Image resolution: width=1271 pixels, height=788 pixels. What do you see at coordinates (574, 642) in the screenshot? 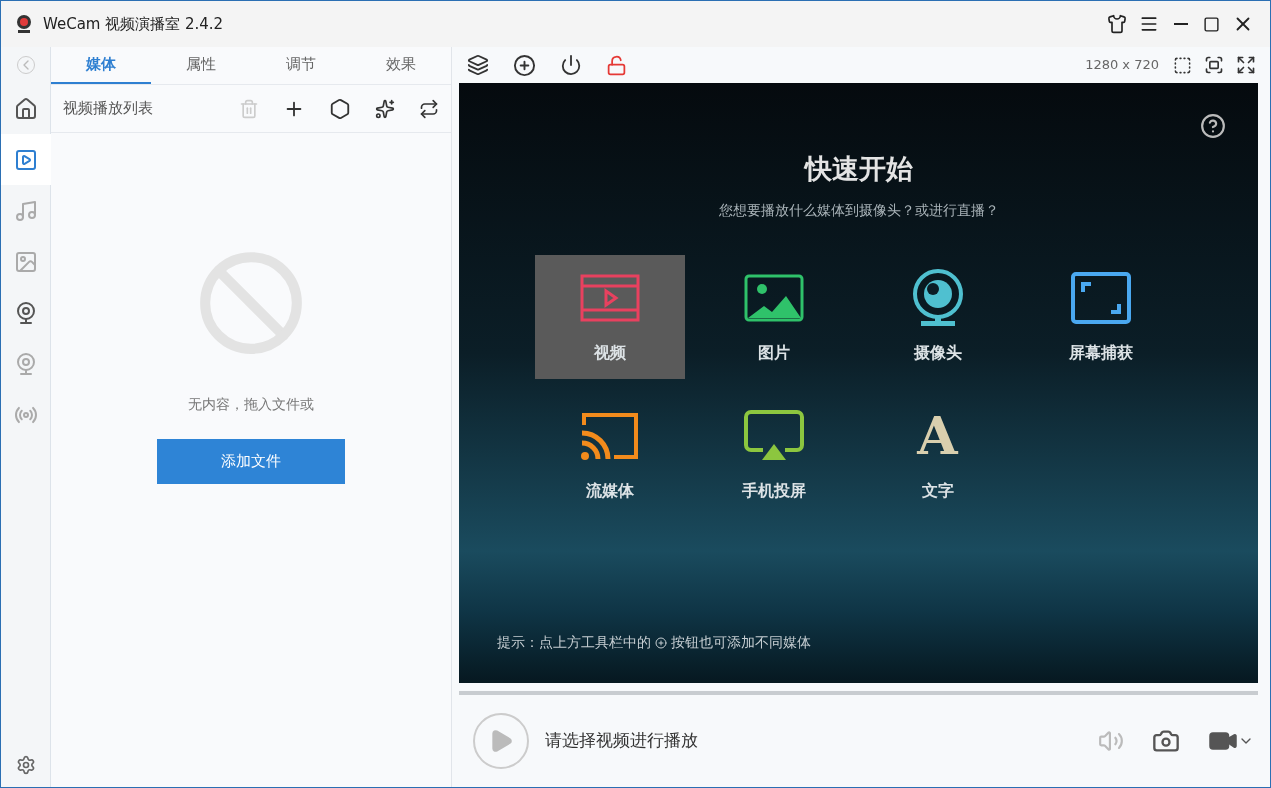
I see `hint-text: 提示：点上方工具栏中的` at bounding box center [574, 642].